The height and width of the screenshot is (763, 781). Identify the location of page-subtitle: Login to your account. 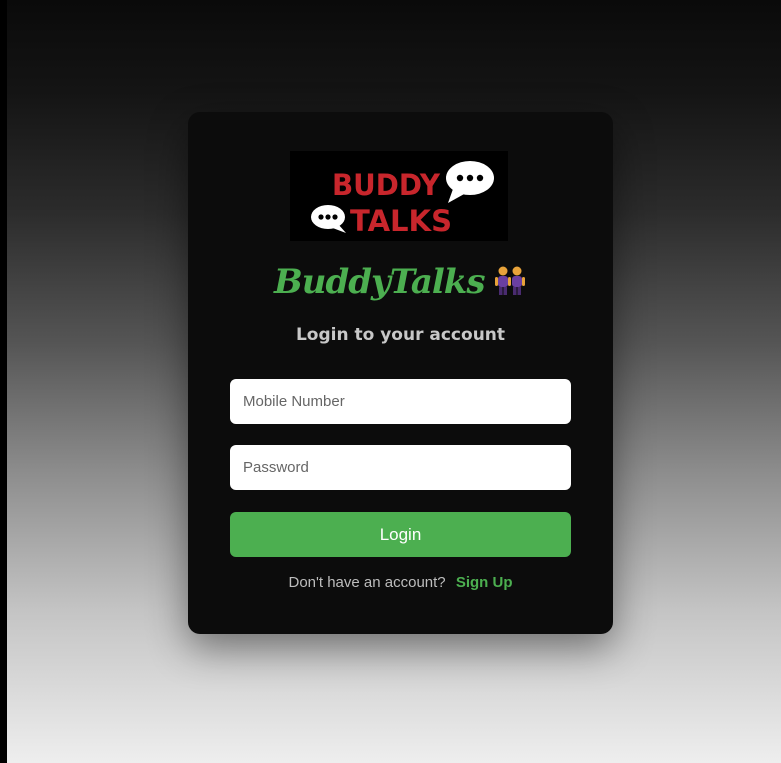
(400, 335).